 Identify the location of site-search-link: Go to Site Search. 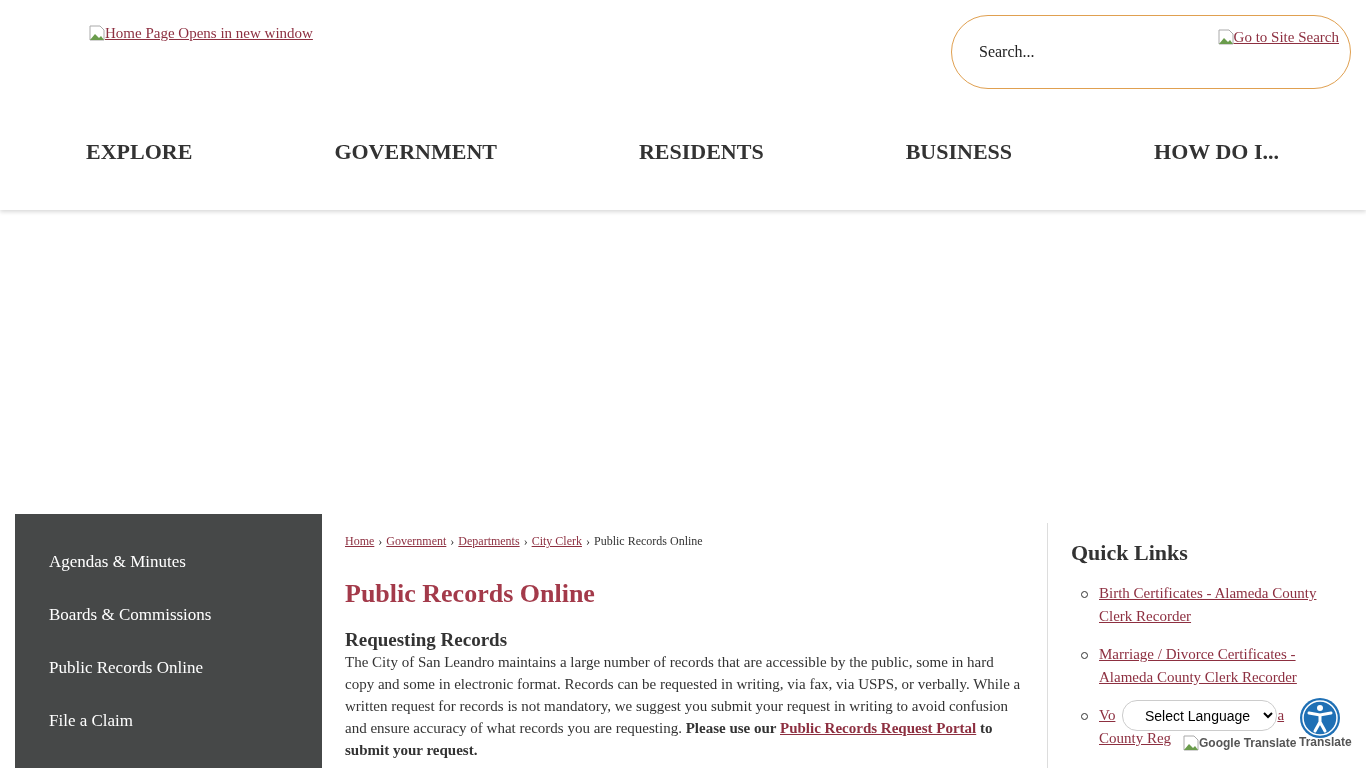
(1278, 37).